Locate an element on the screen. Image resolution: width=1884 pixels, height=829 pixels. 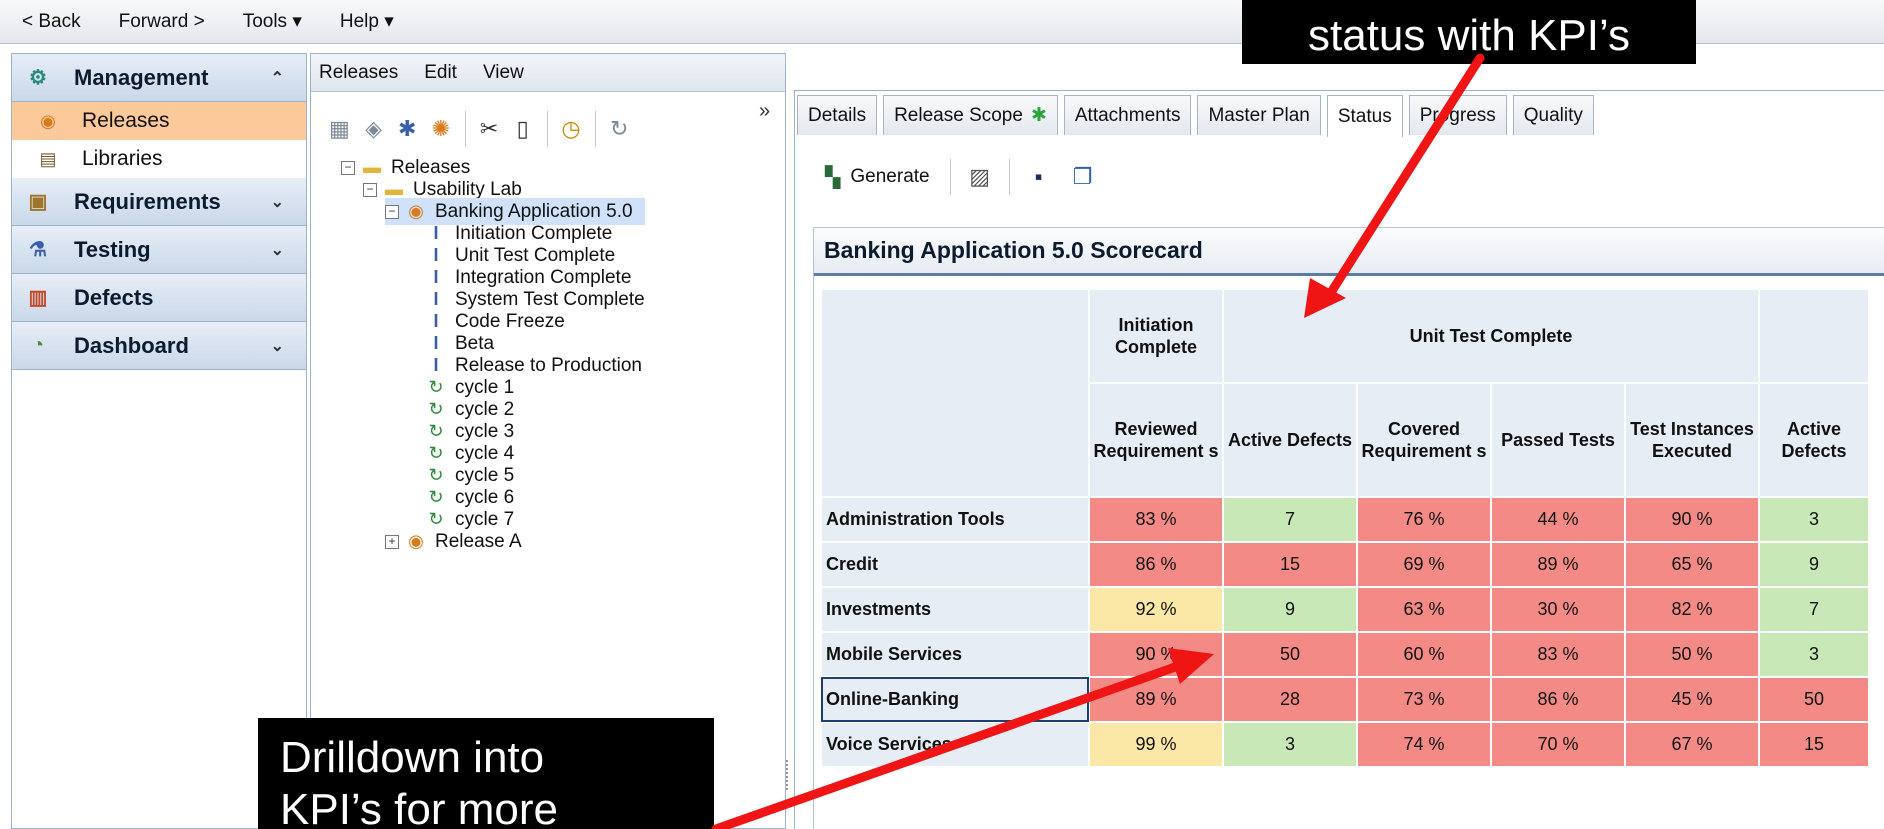
table-row: Investments 92 % 9 63 % 30 % 82 % 7 is located at coordinates (1345, 609).